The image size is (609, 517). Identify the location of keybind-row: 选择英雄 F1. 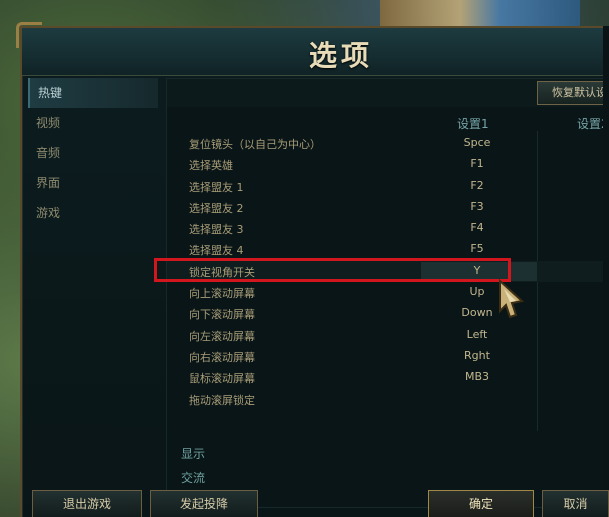
(388, 164).